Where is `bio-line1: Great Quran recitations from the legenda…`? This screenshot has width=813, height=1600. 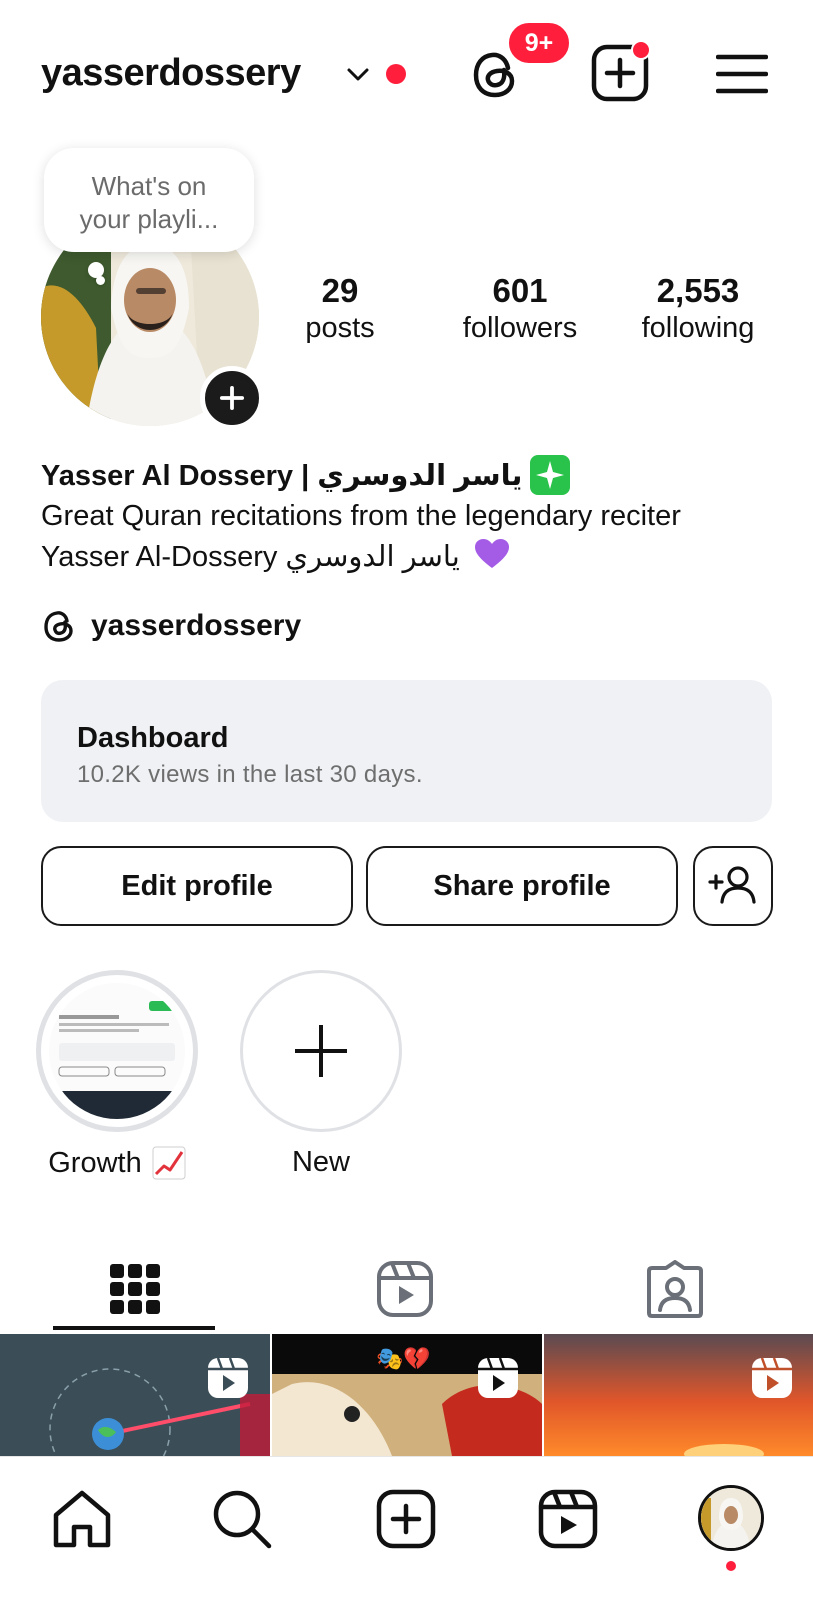
bio-line1: Great Quran recitations from the legenda… is located at coordinates (361, 516).